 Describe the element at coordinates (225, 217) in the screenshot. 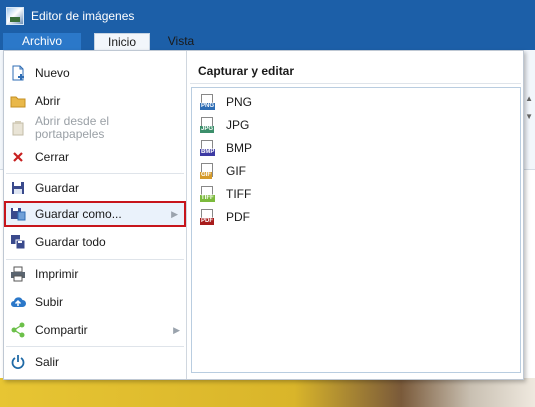

I see `format-item-pdf: PDF PDF` at that location.